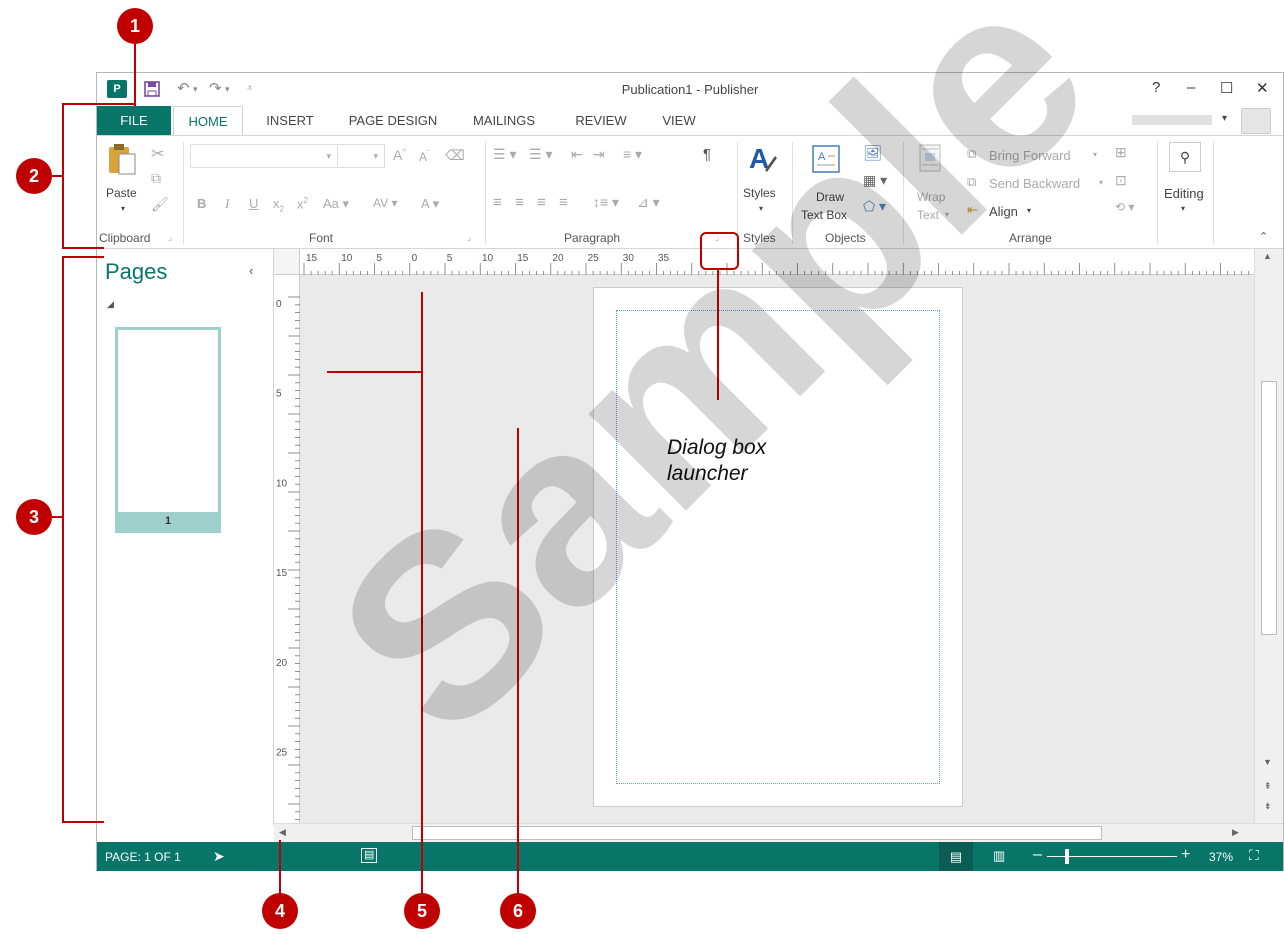 The height and width of the screenshot is (935, 1284). What do you see at coordinates (875, 180) in the screenshot?
I see `insert-table-icon: ▦ ▾` at bounding box center [875, 180].